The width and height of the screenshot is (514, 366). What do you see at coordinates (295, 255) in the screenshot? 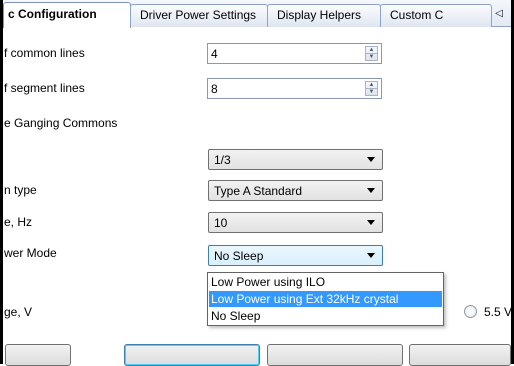
I see `power-mode-select: No Sleep` at bounding box center [295, 255].